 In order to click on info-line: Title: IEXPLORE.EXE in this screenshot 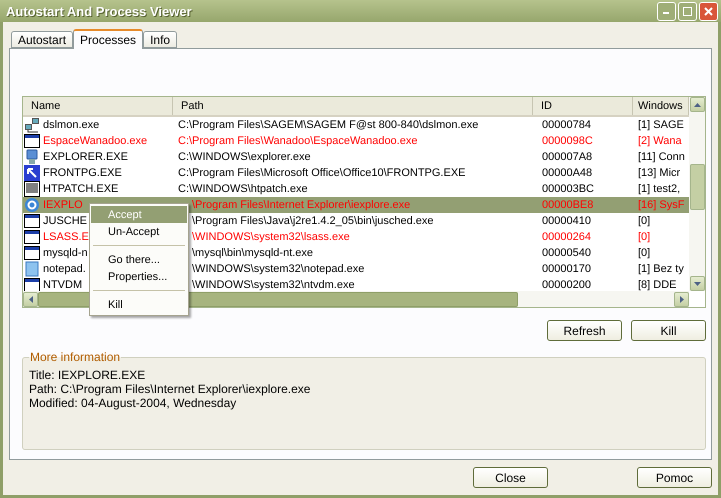, I will do `click(87, 375)`.